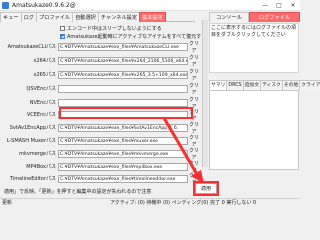 This screenshot has width=320, height=240. I want to click on field-label: QSVEncパス, so click(41, 89).